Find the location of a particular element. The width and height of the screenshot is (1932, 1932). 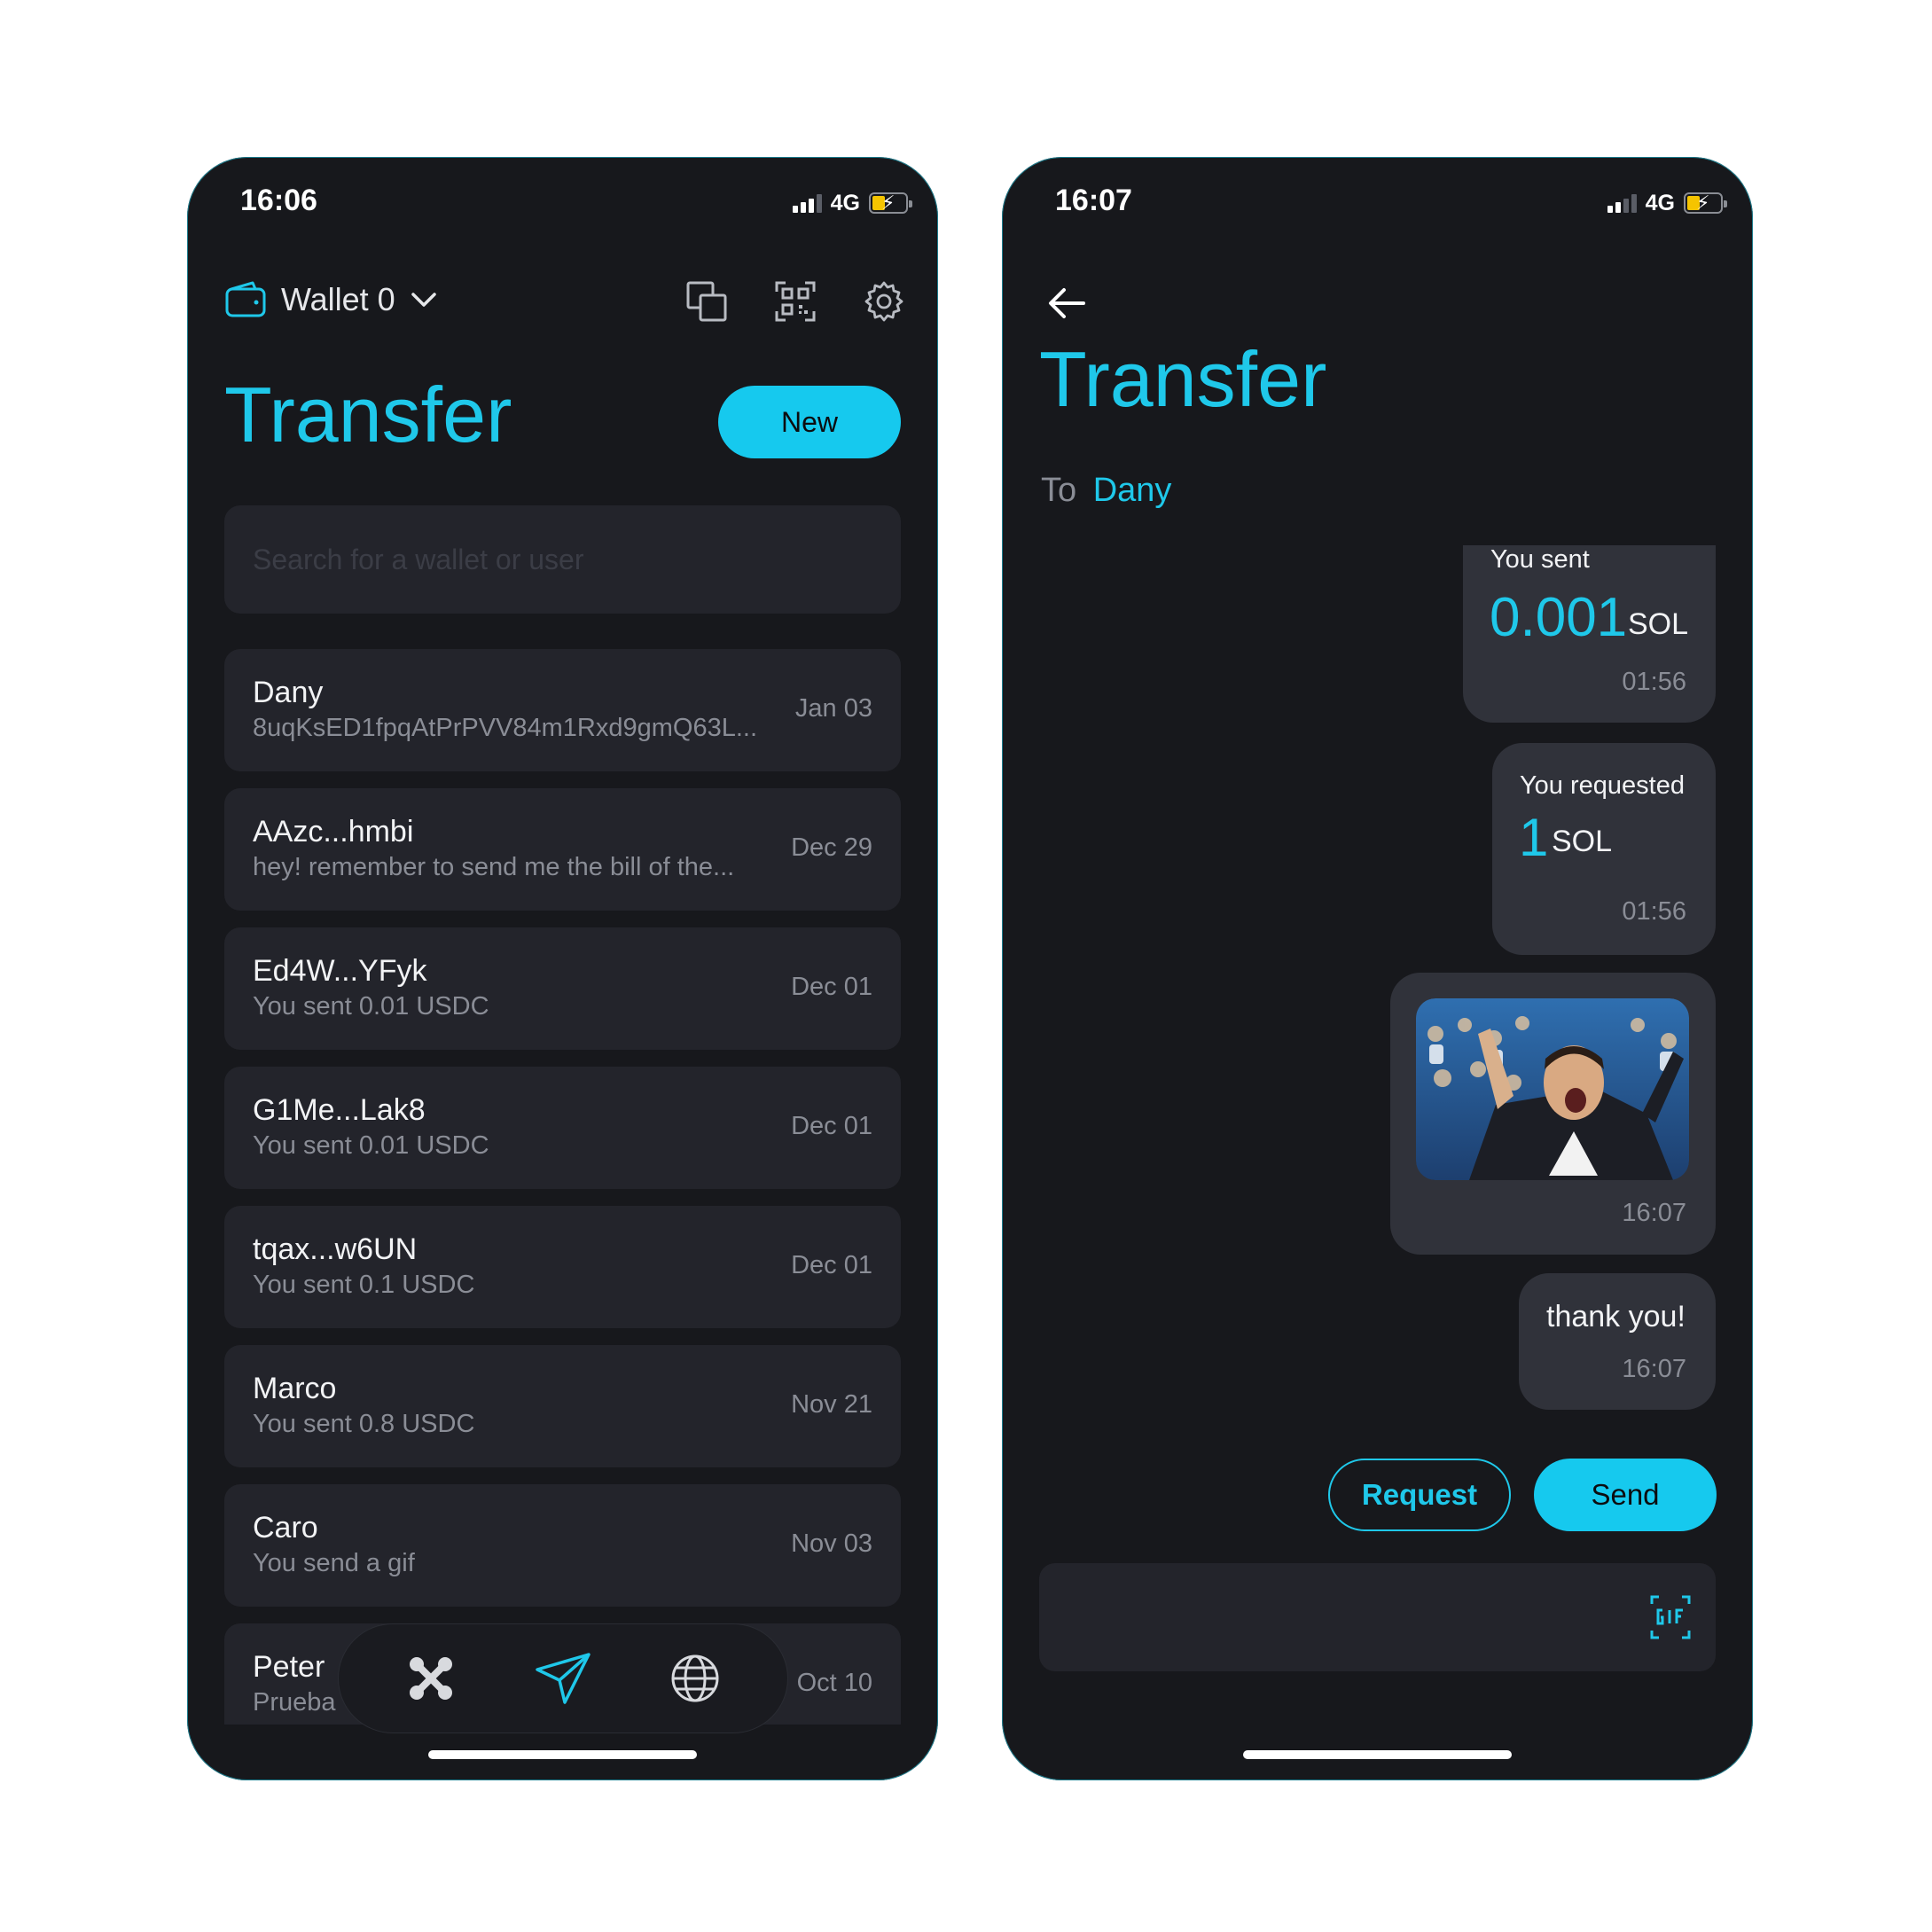

wallet-label: Wallet 0 is located at coordinates (338, 299).